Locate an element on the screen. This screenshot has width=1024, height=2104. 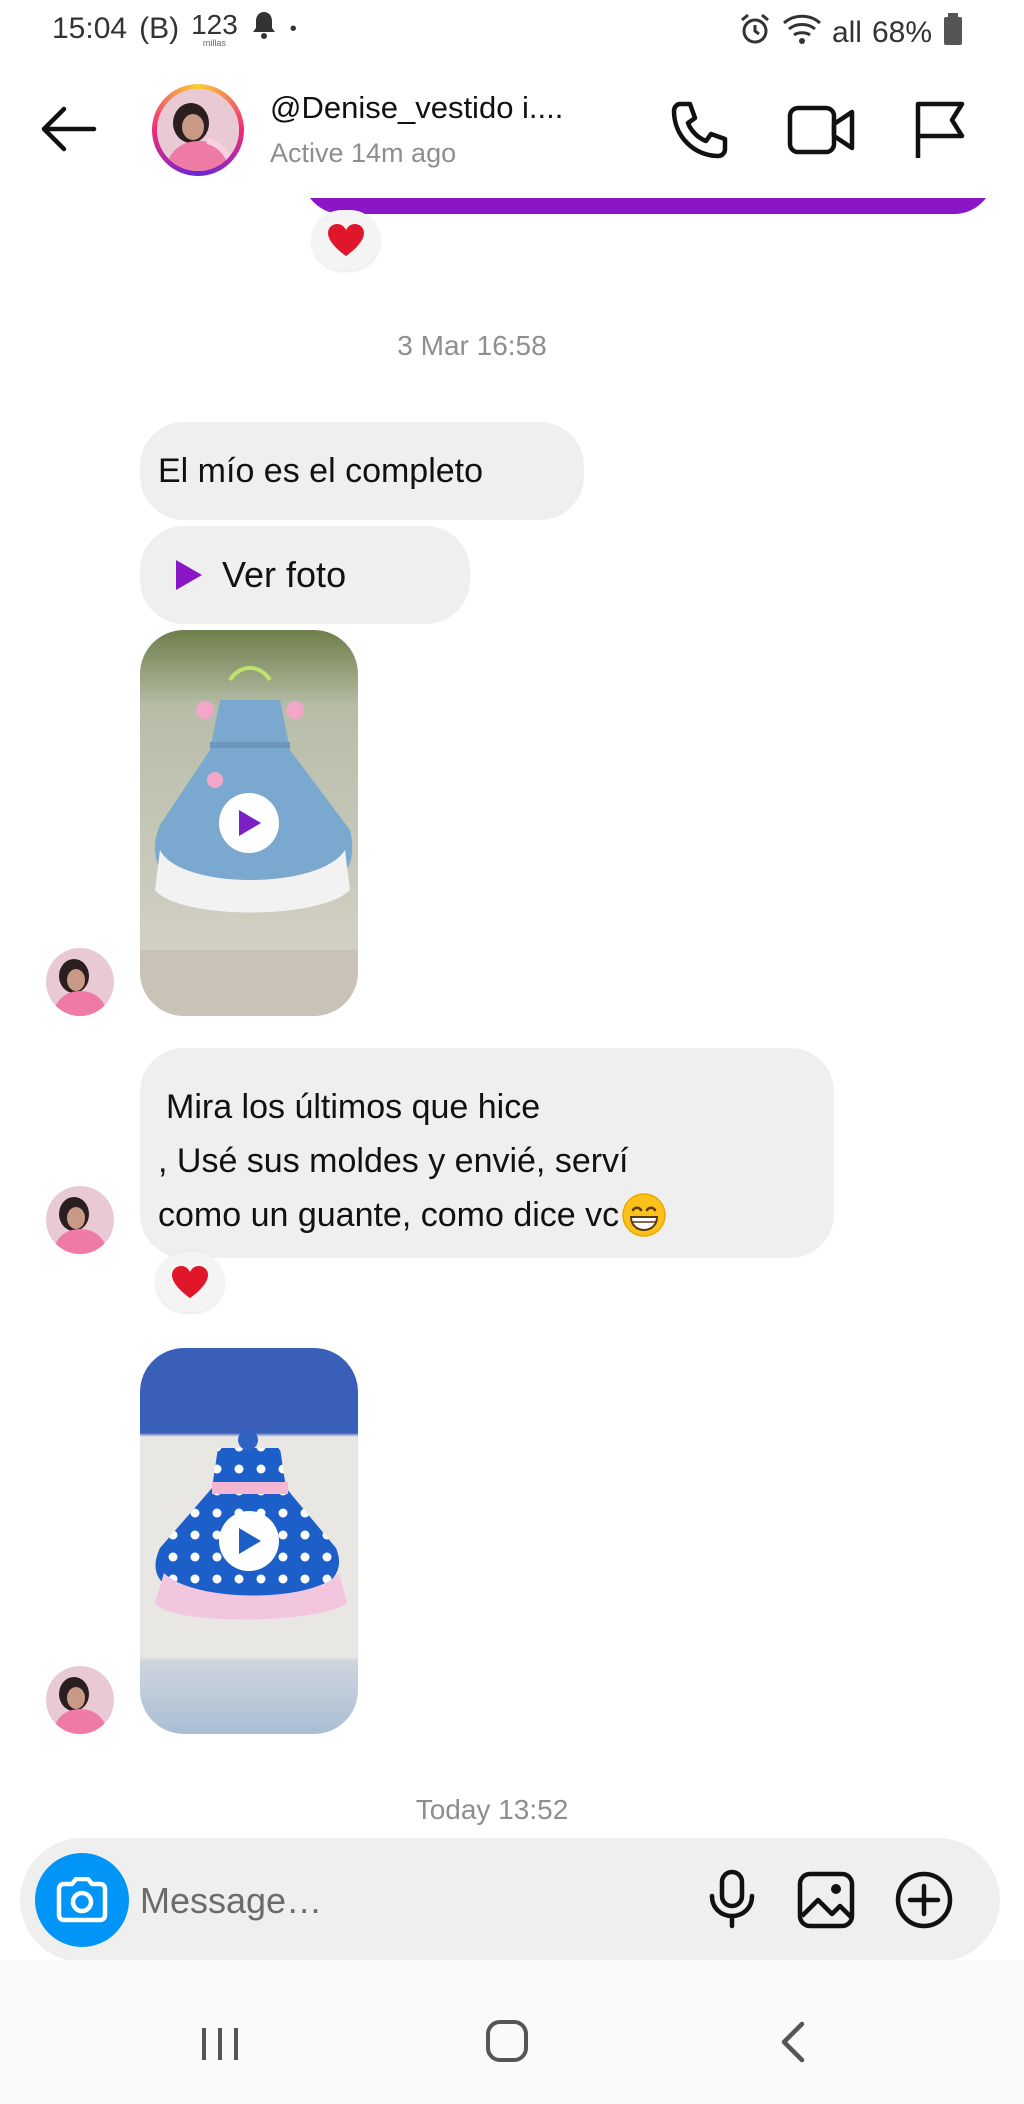
camera-button is located at coordinates (82, 1900).